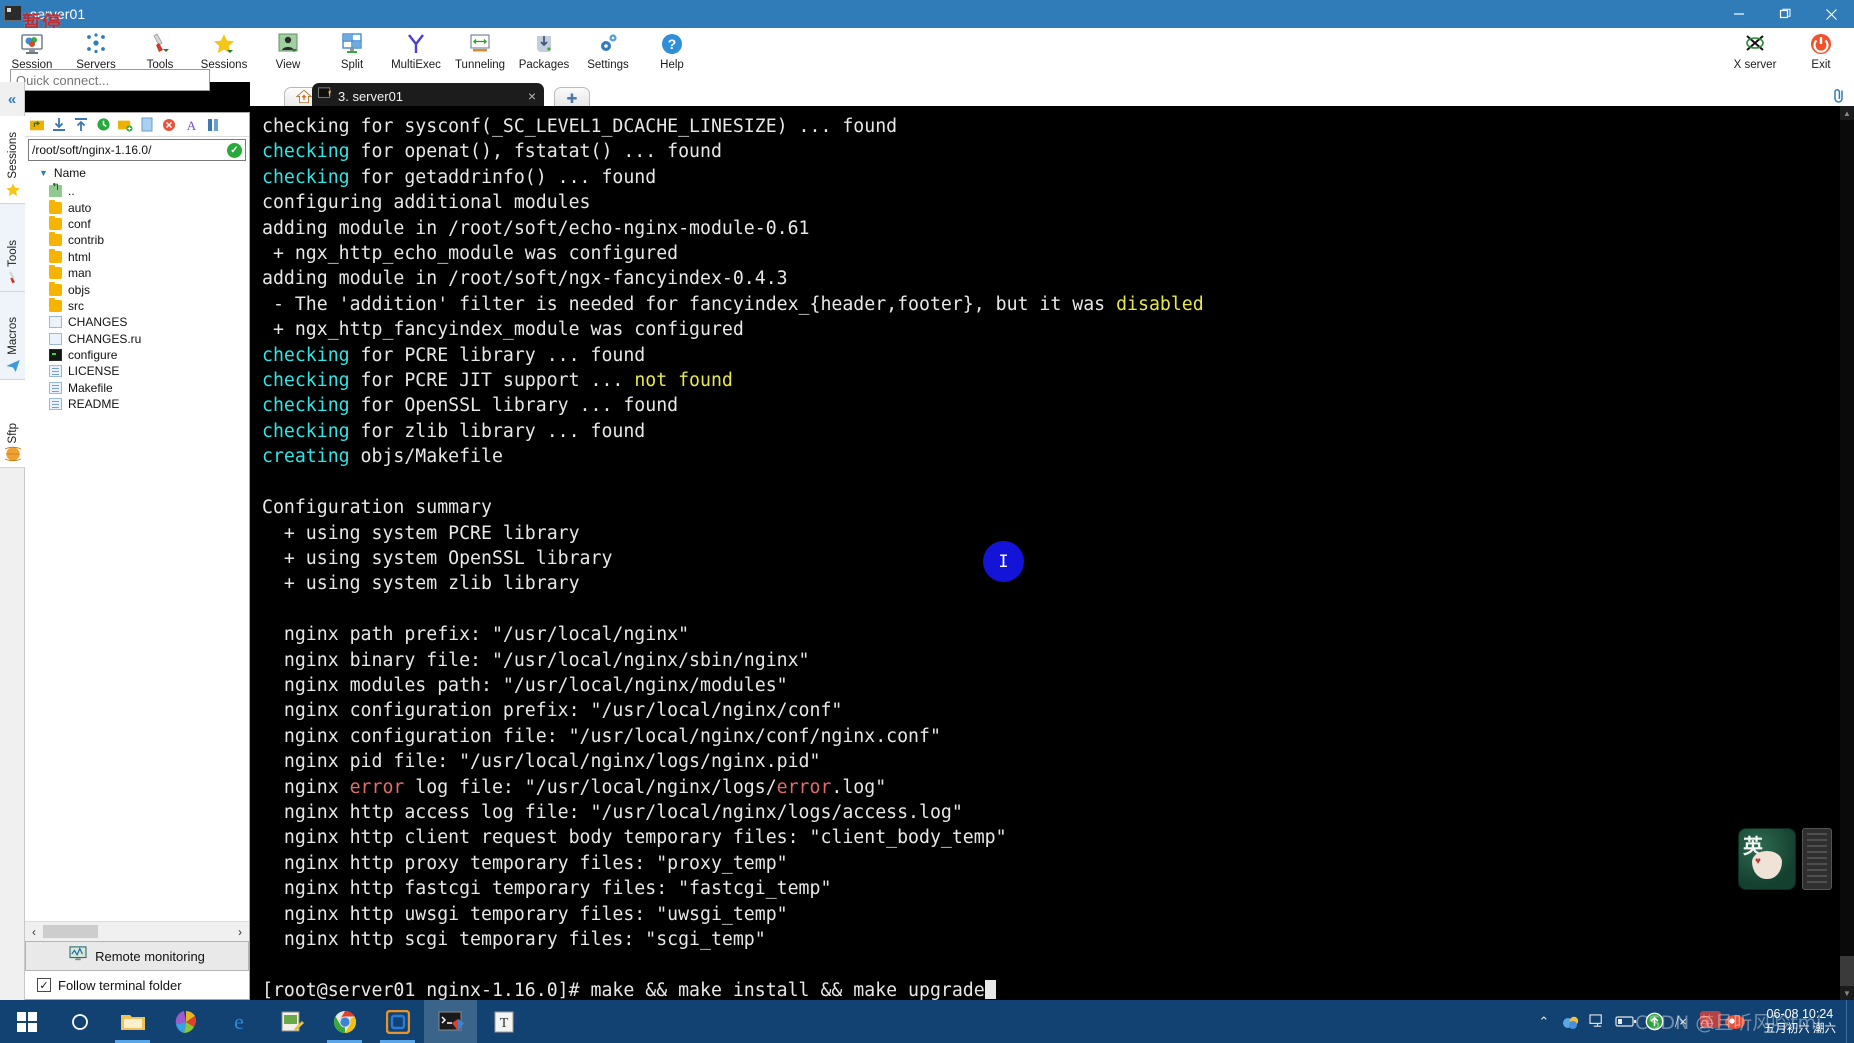 Image resolution: width=1854 pixels, height=1043 pixels. I want to click on terminal-span: + using system PCRE library, so click(421, 533).